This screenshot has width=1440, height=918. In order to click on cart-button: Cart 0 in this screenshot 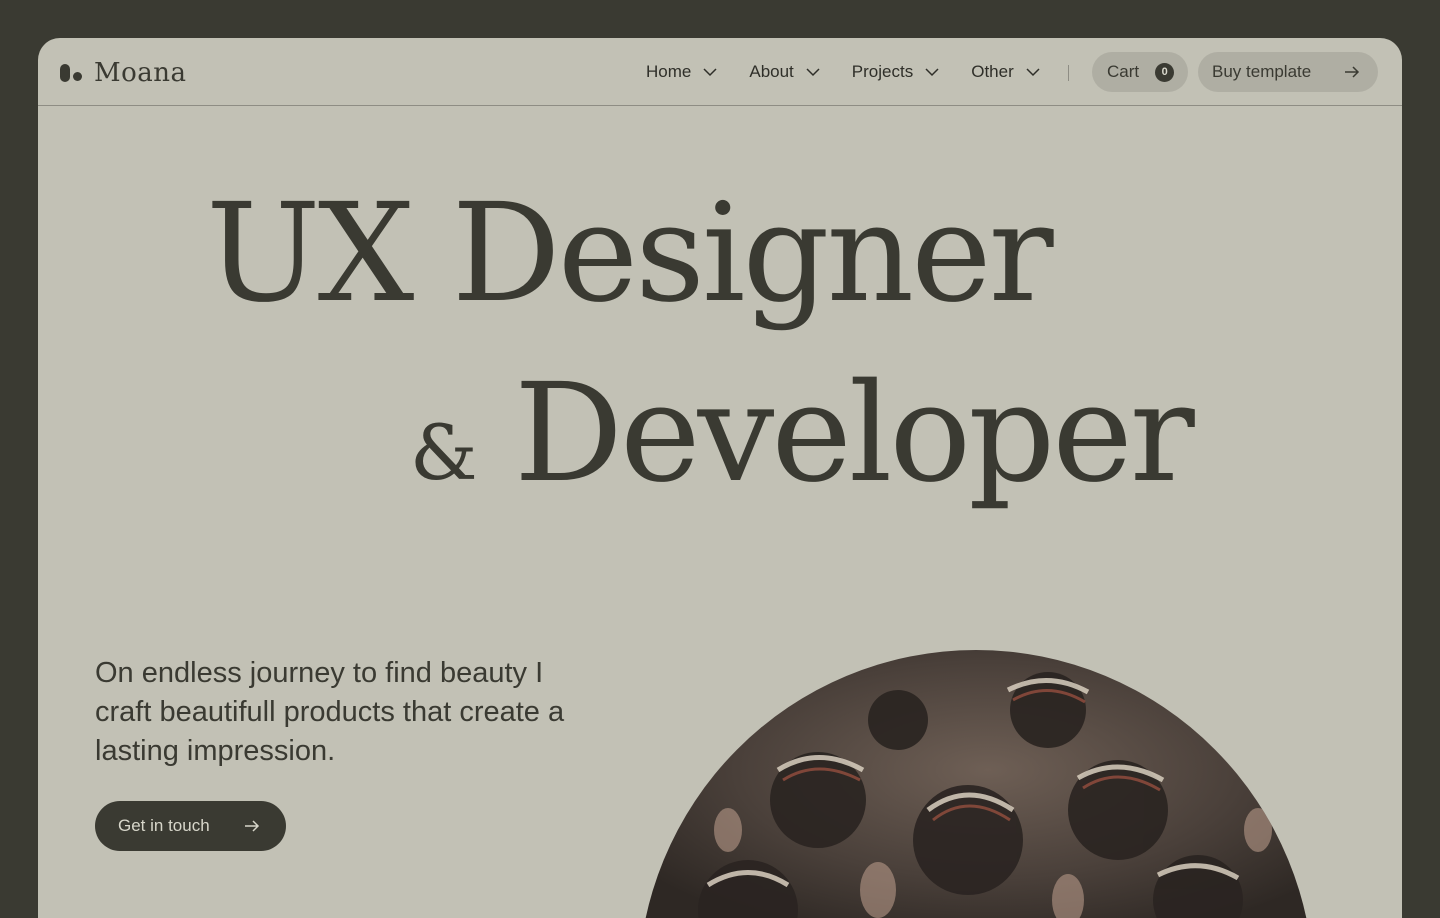, I will do `click(1140, 72)`.